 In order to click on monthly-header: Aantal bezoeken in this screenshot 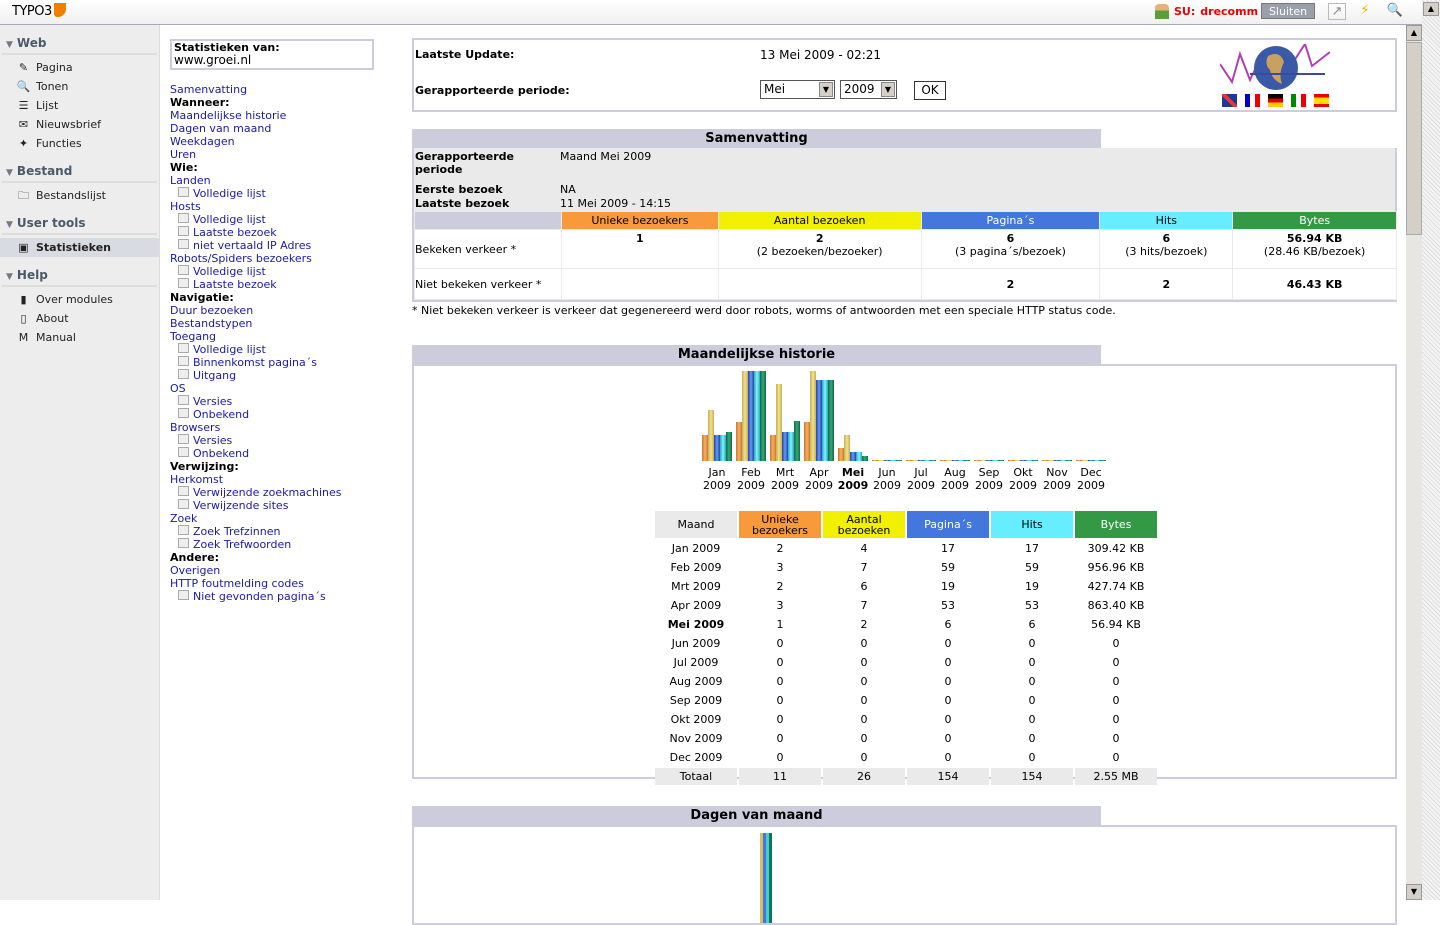, I will do `click(864, 524)`.